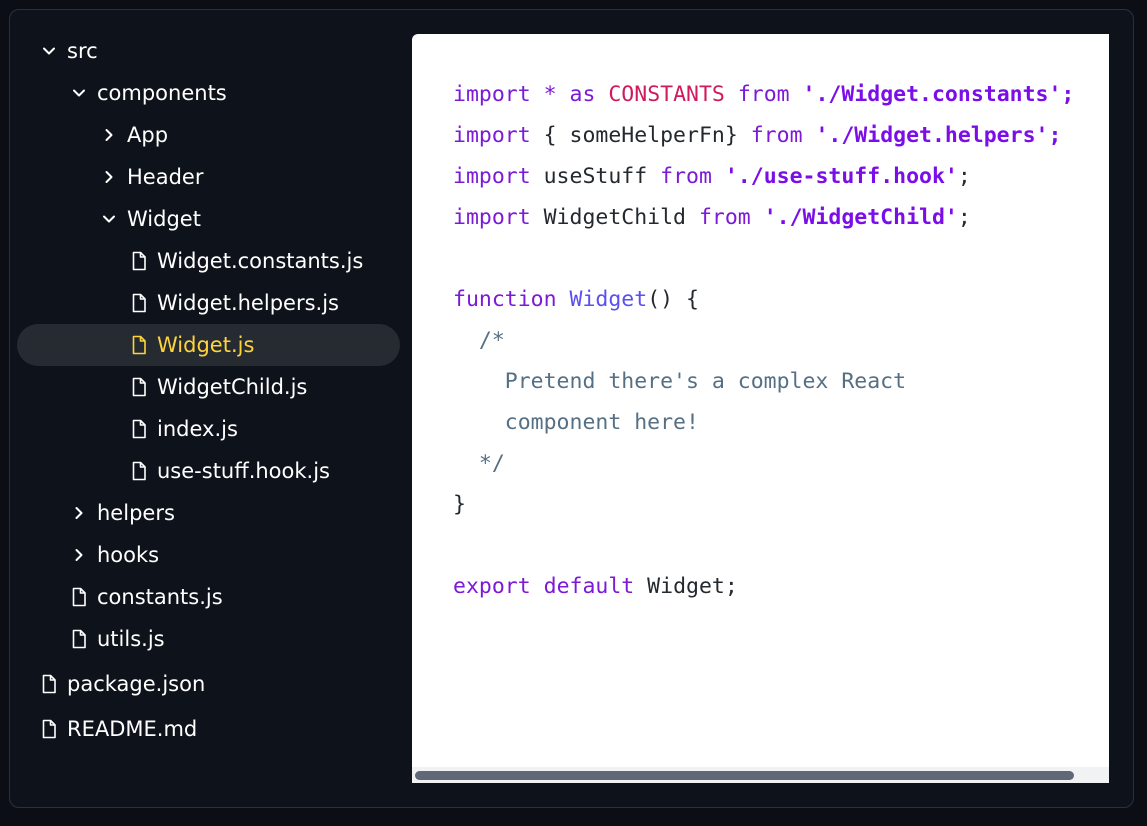 The image size is (1147, 826). What do you see at coordinates (763, 422) in the screenshot?
I see `code-line: component here!` at bounding box center [763, 422].